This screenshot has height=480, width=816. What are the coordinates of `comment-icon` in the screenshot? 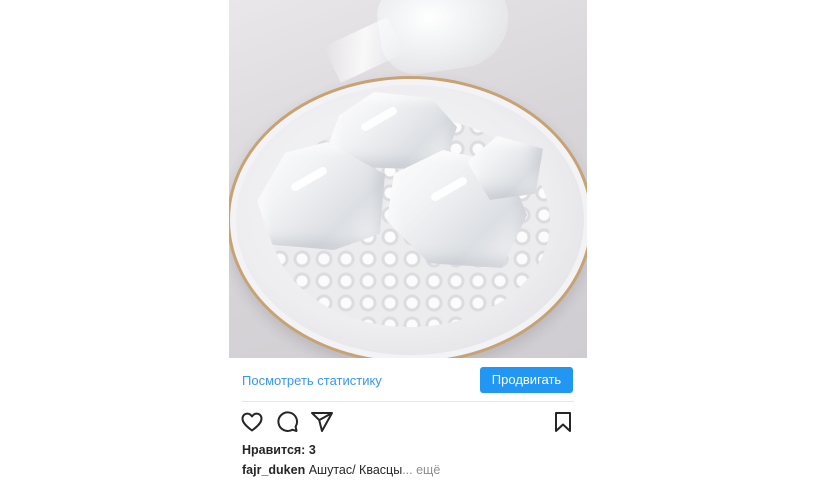 It's located at (287, 422).